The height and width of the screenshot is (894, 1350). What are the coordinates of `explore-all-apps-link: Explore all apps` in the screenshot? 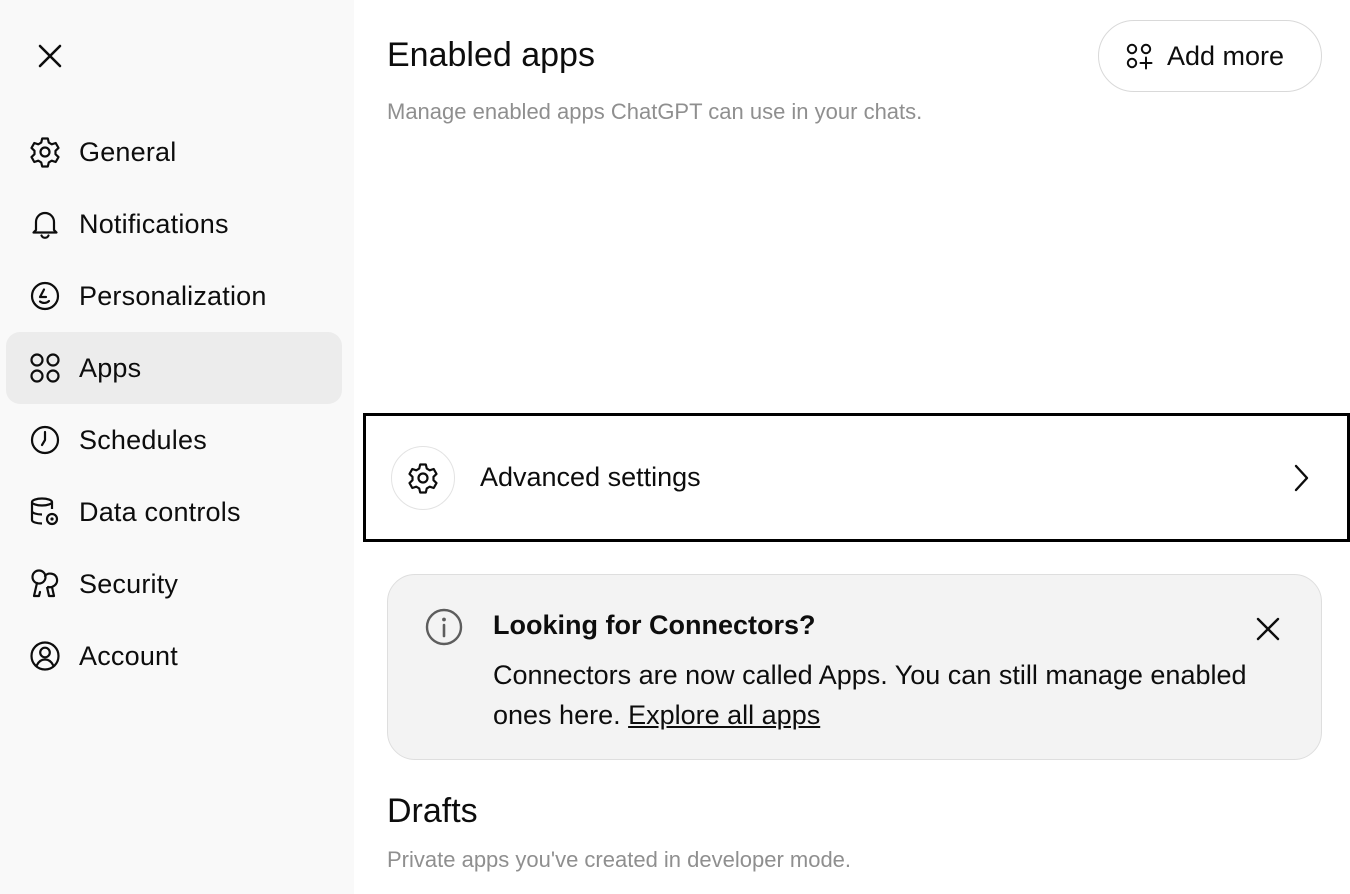 It's located at (724, 715).